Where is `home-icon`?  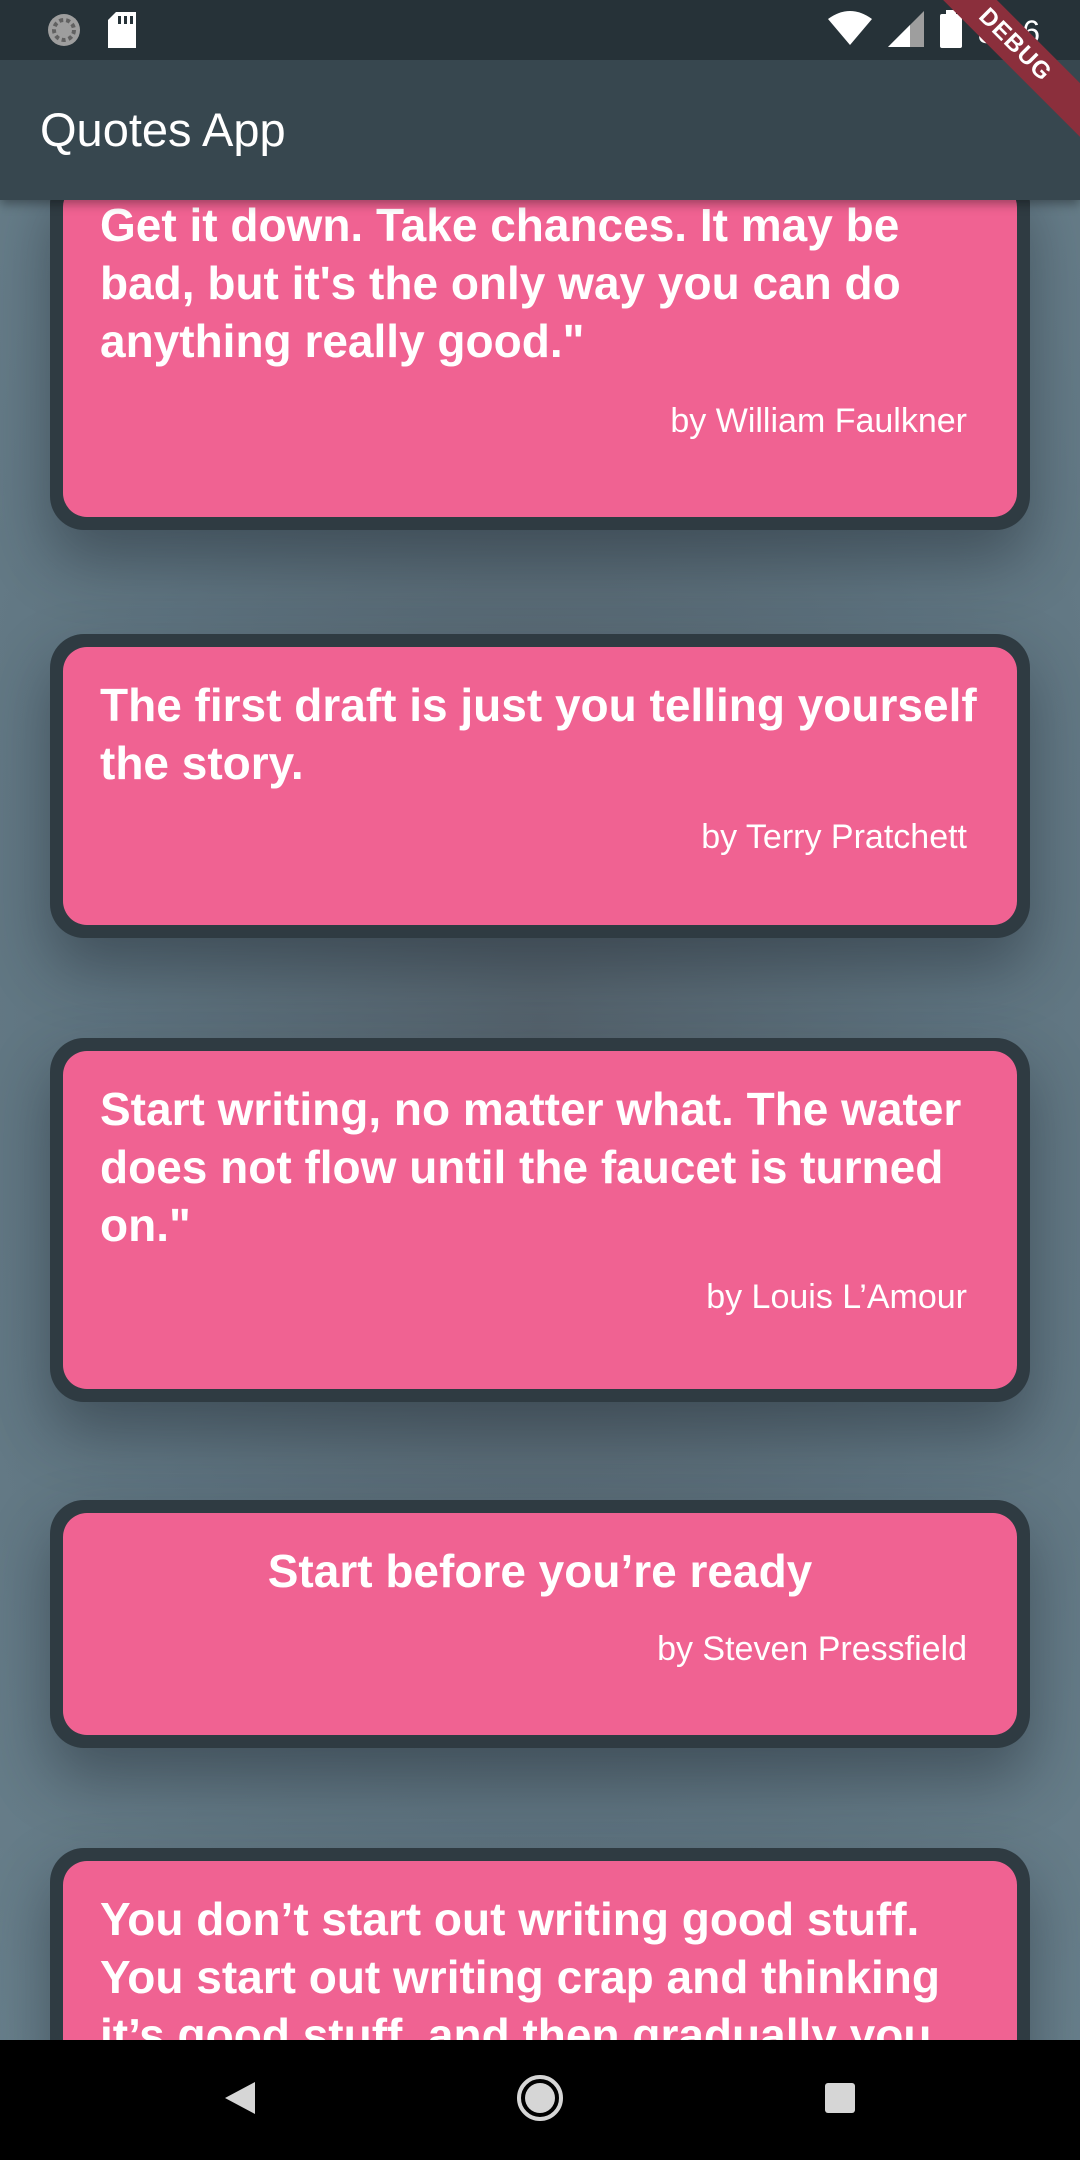 home-icon is located at coordinates (540, 2100).